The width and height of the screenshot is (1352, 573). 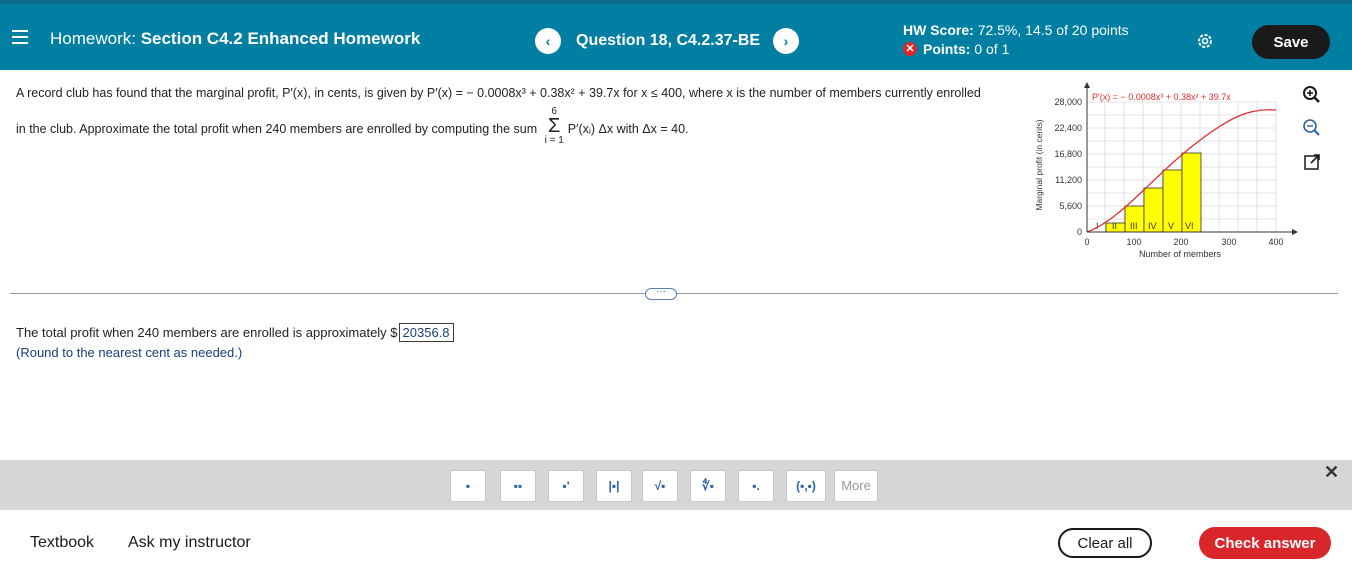 What do you see at coordinates (947, 49) in the screenshot?
I see `points-label: Points:` at bounding box center [947, 49].